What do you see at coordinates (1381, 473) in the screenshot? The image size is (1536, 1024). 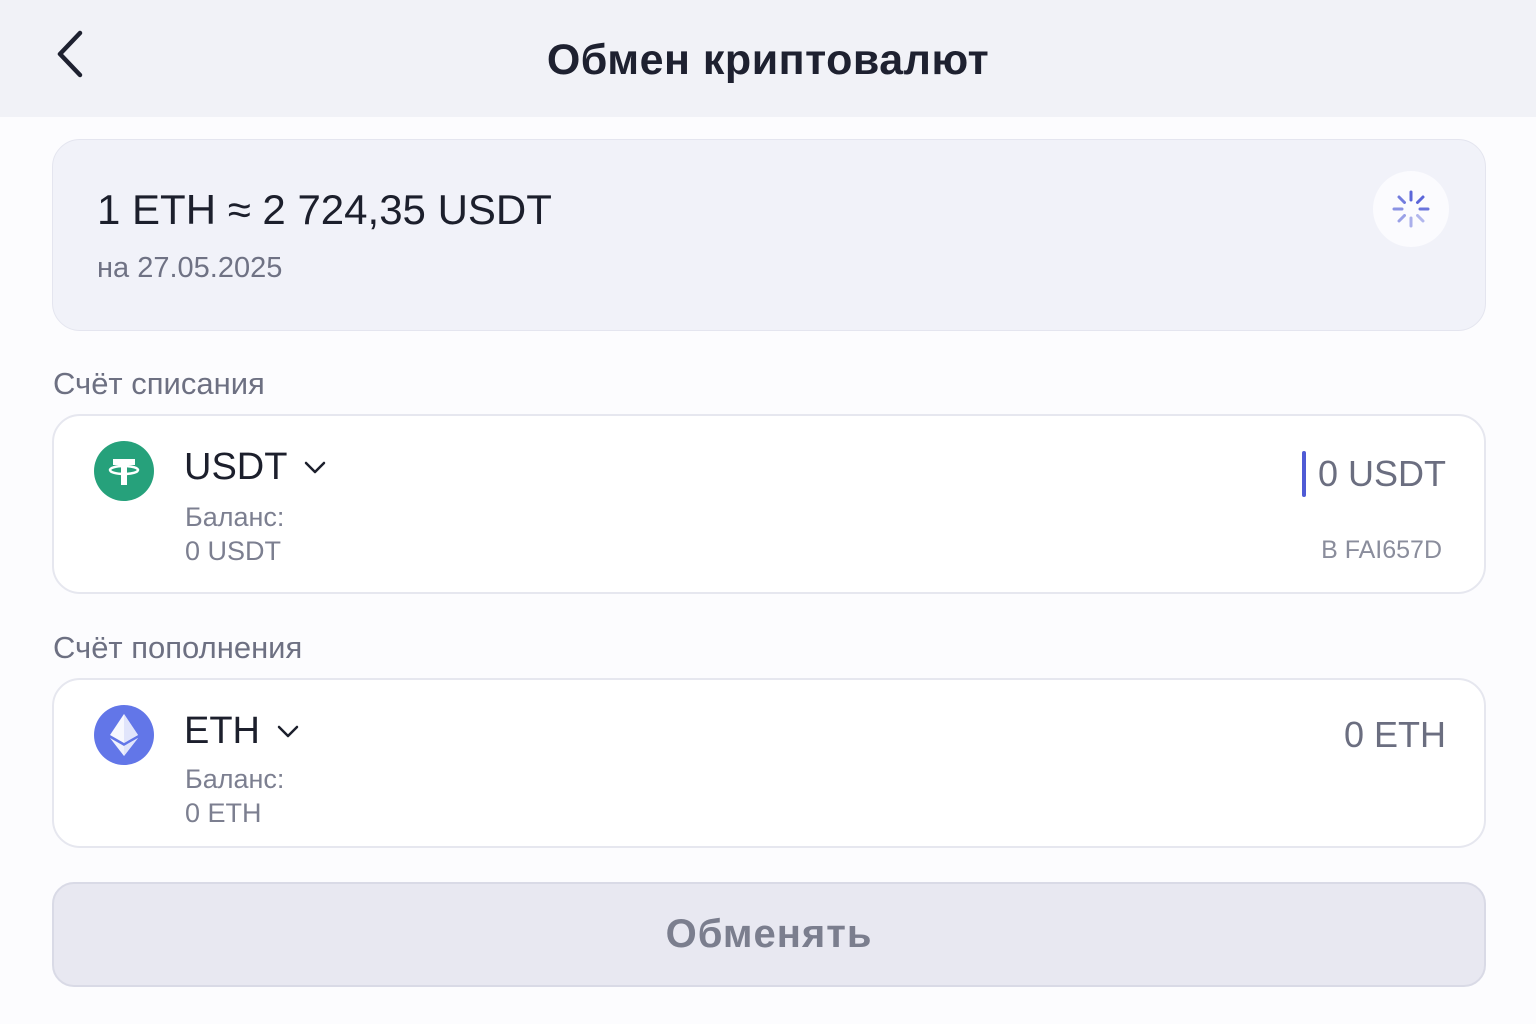 I see `debit-amount-value: 0 USDT` at bounding box center [1381, 473].